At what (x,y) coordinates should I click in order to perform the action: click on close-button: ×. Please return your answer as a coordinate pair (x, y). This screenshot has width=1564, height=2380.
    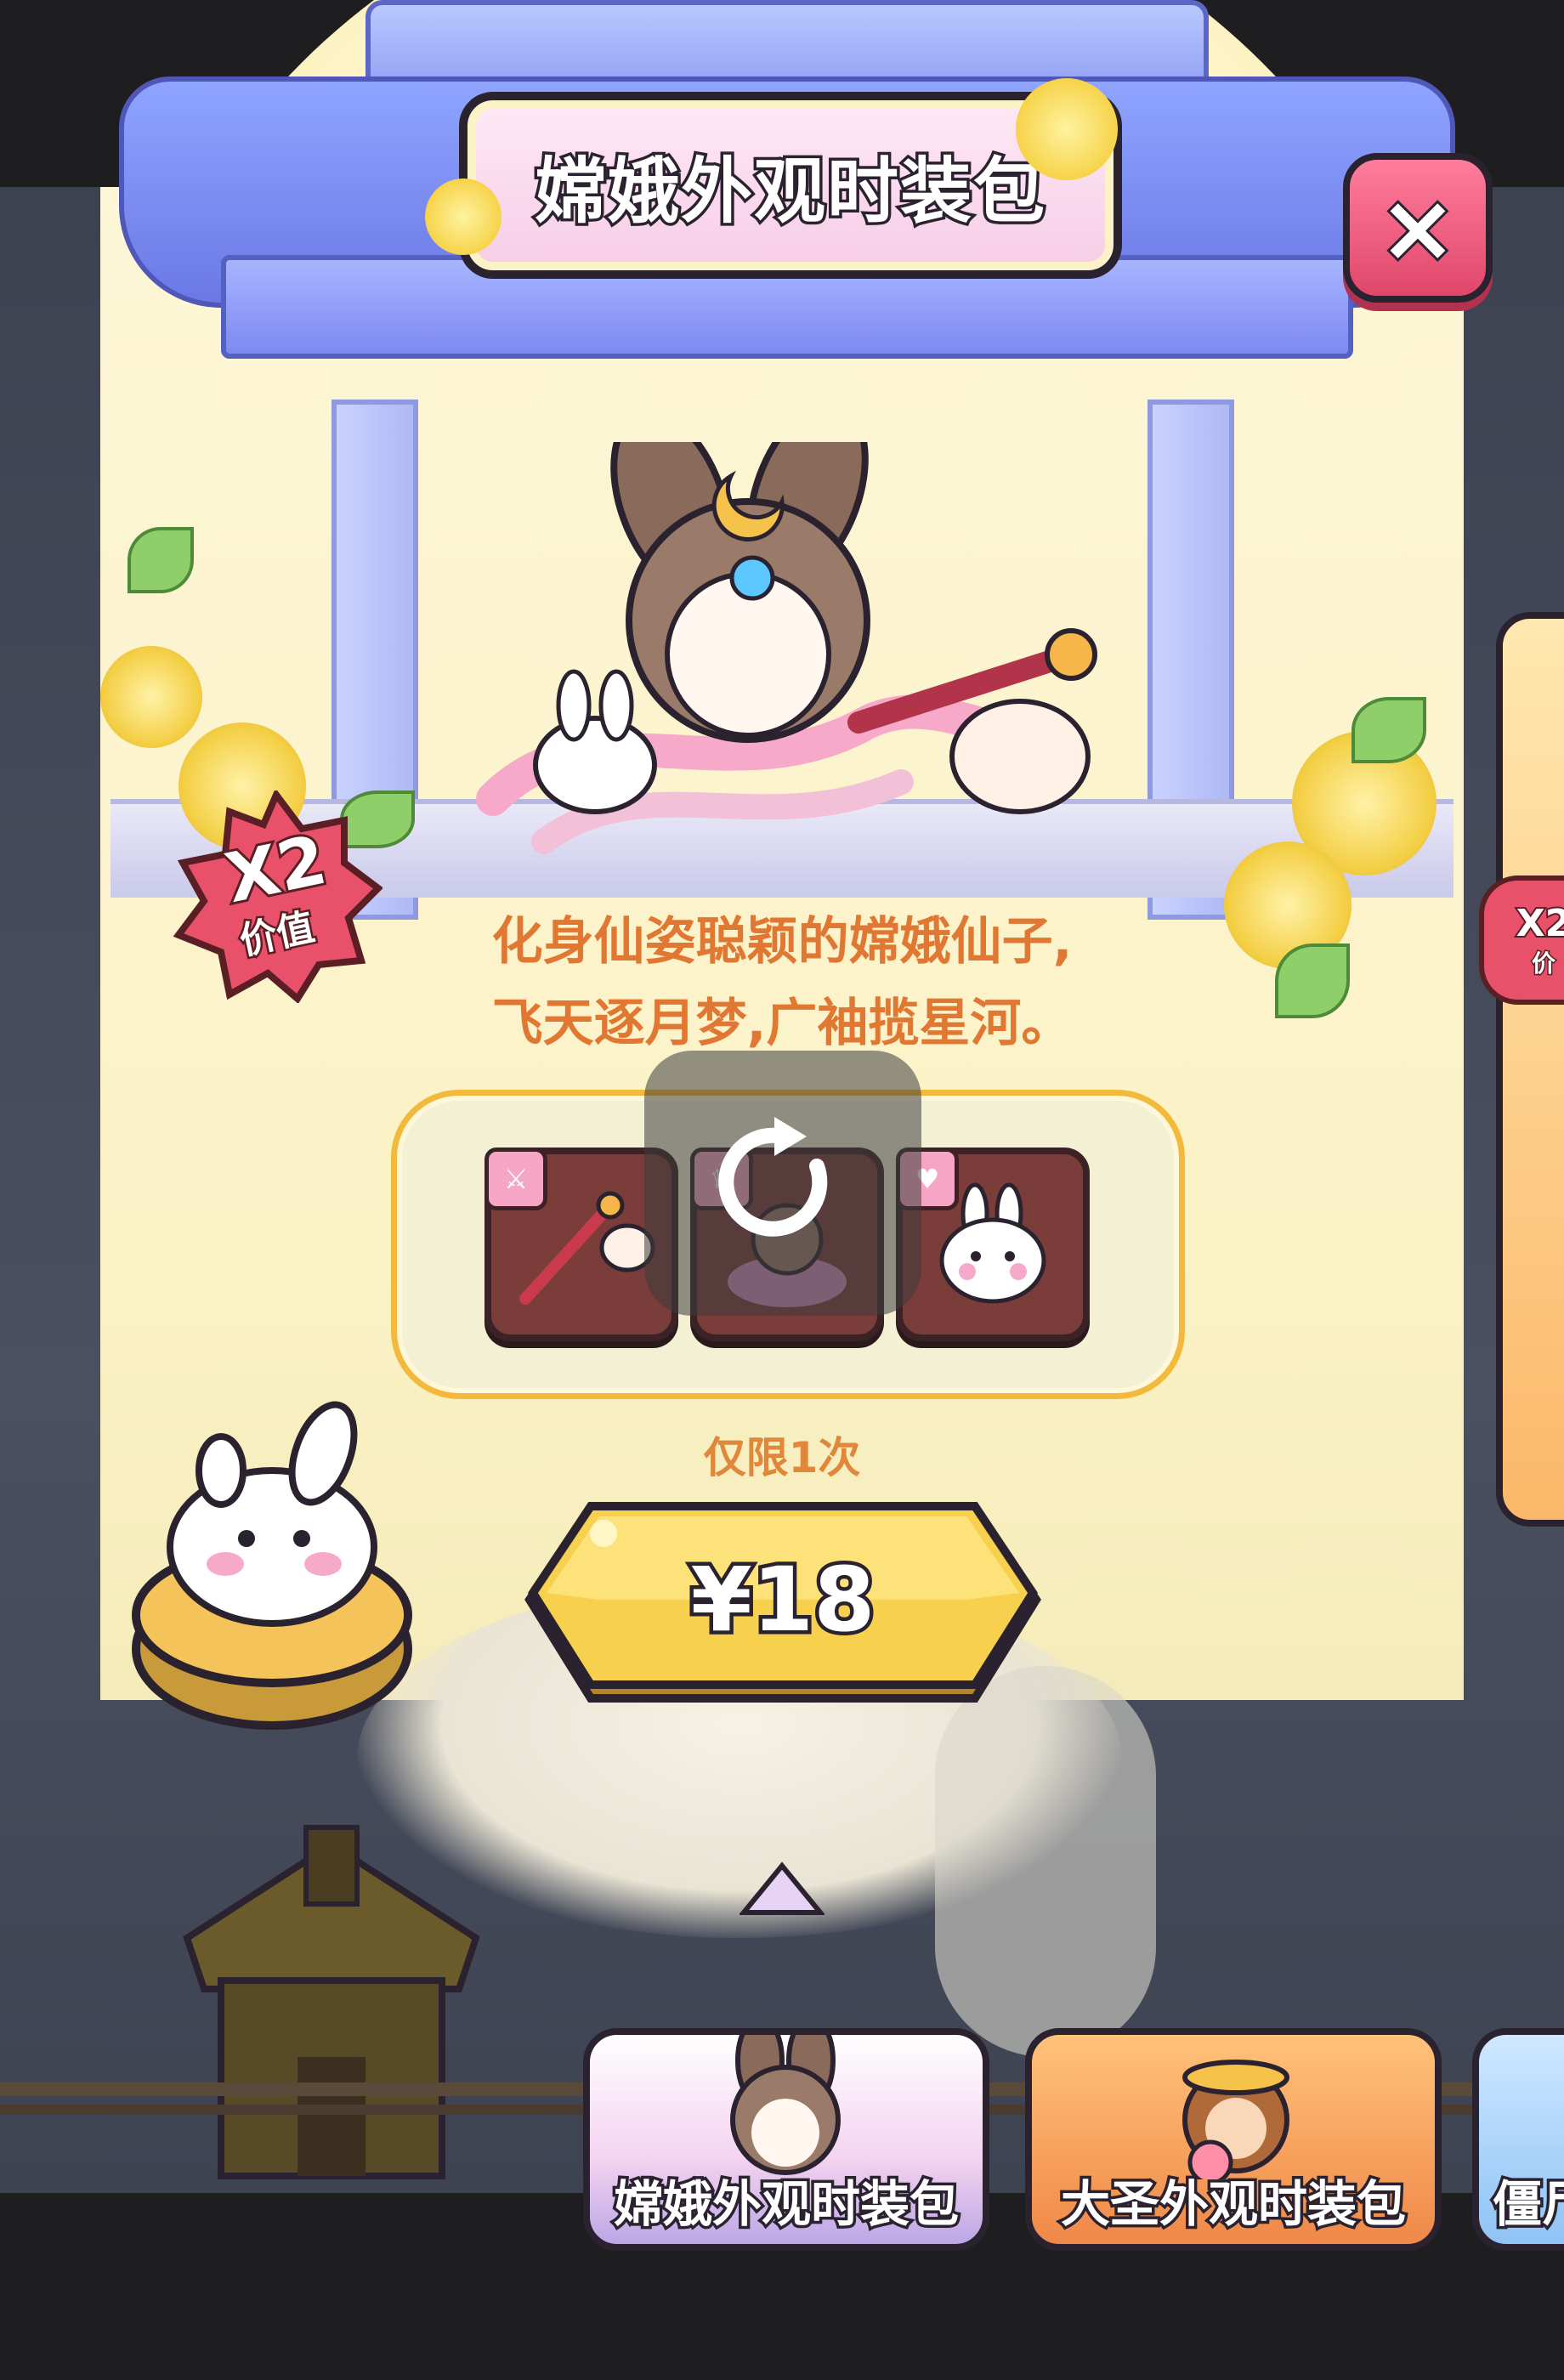
    Looking at the image, I should click on (1418, 228).